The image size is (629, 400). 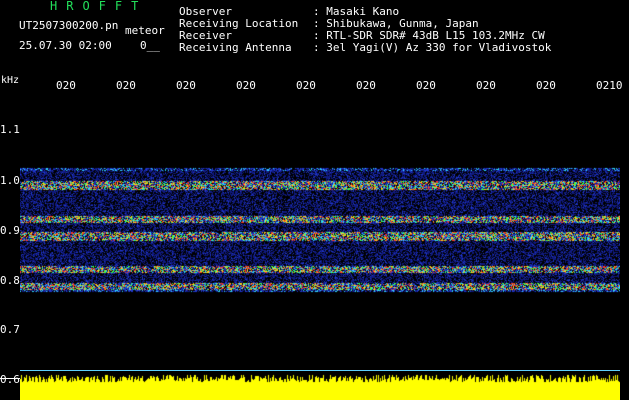 What do you see at coordinates (235, 47) in the screenshot?
I see `info-key-antenna: Receiving Antenna` at bounding box center [235, 47].